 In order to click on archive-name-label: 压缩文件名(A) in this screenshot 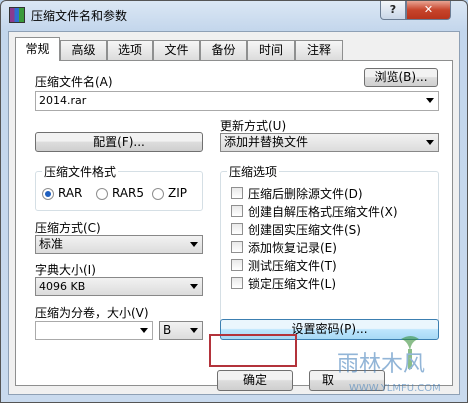, I will do `click(74, 82)`.